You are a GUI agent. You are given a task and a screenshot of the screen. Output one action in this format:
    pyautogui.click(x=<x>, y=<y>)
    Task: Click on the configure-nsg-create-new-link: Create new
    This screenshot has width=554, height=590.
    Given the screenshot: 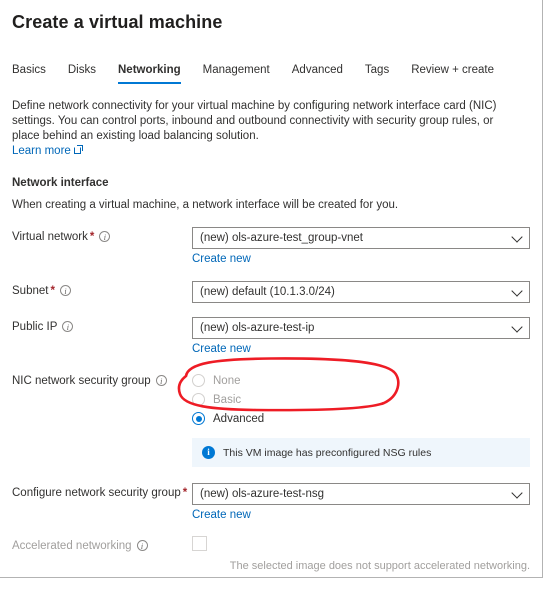 What is the action you would take?
    pyautogui.click(x=221, y=515)
    